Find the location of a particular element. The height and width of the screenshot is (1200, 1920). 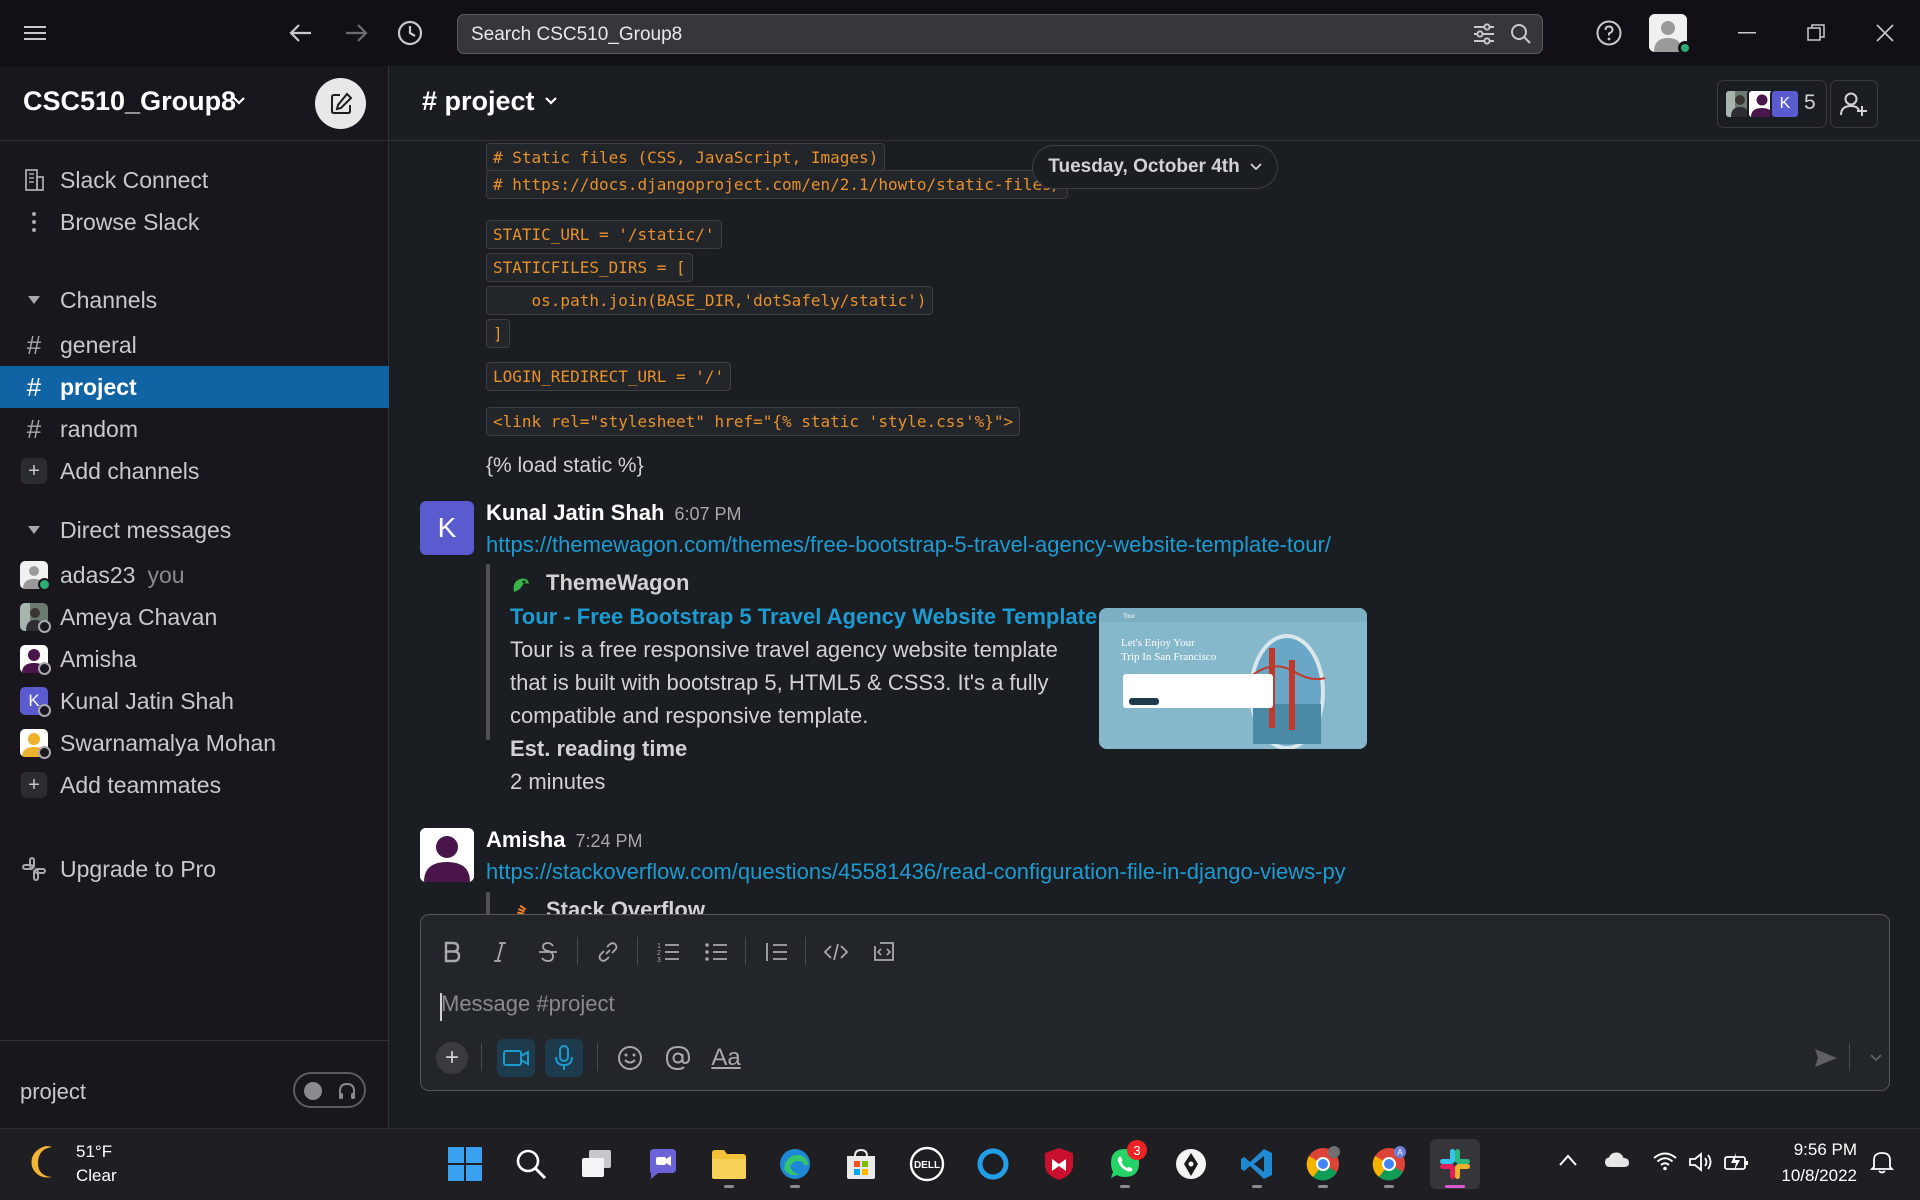

emoji-button is located at coordinates (630, 1058).